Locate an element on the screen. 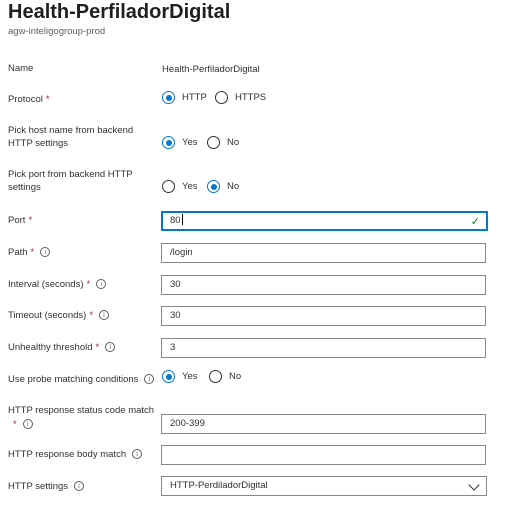 The width and height of the screenshot is (509, 509). body-match-input is located at coordinates (323, 455).